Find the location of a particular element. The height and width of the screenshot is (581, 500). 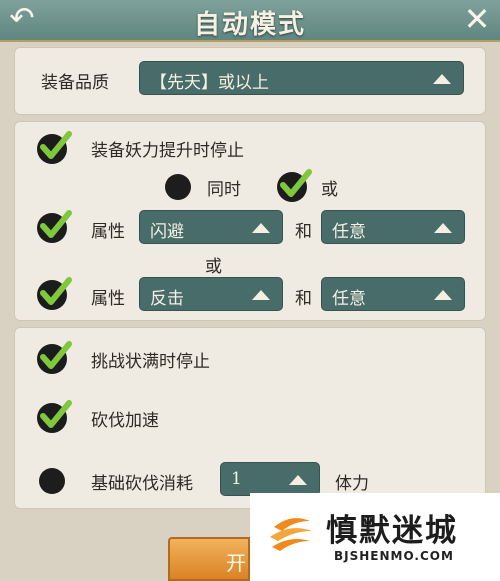

base-cost-stepper: 1 is located at coordinates (270, 479).